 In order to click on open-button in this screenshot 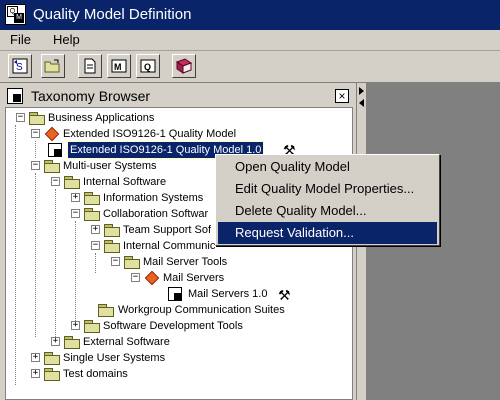, I will do `click(53, 66)`.